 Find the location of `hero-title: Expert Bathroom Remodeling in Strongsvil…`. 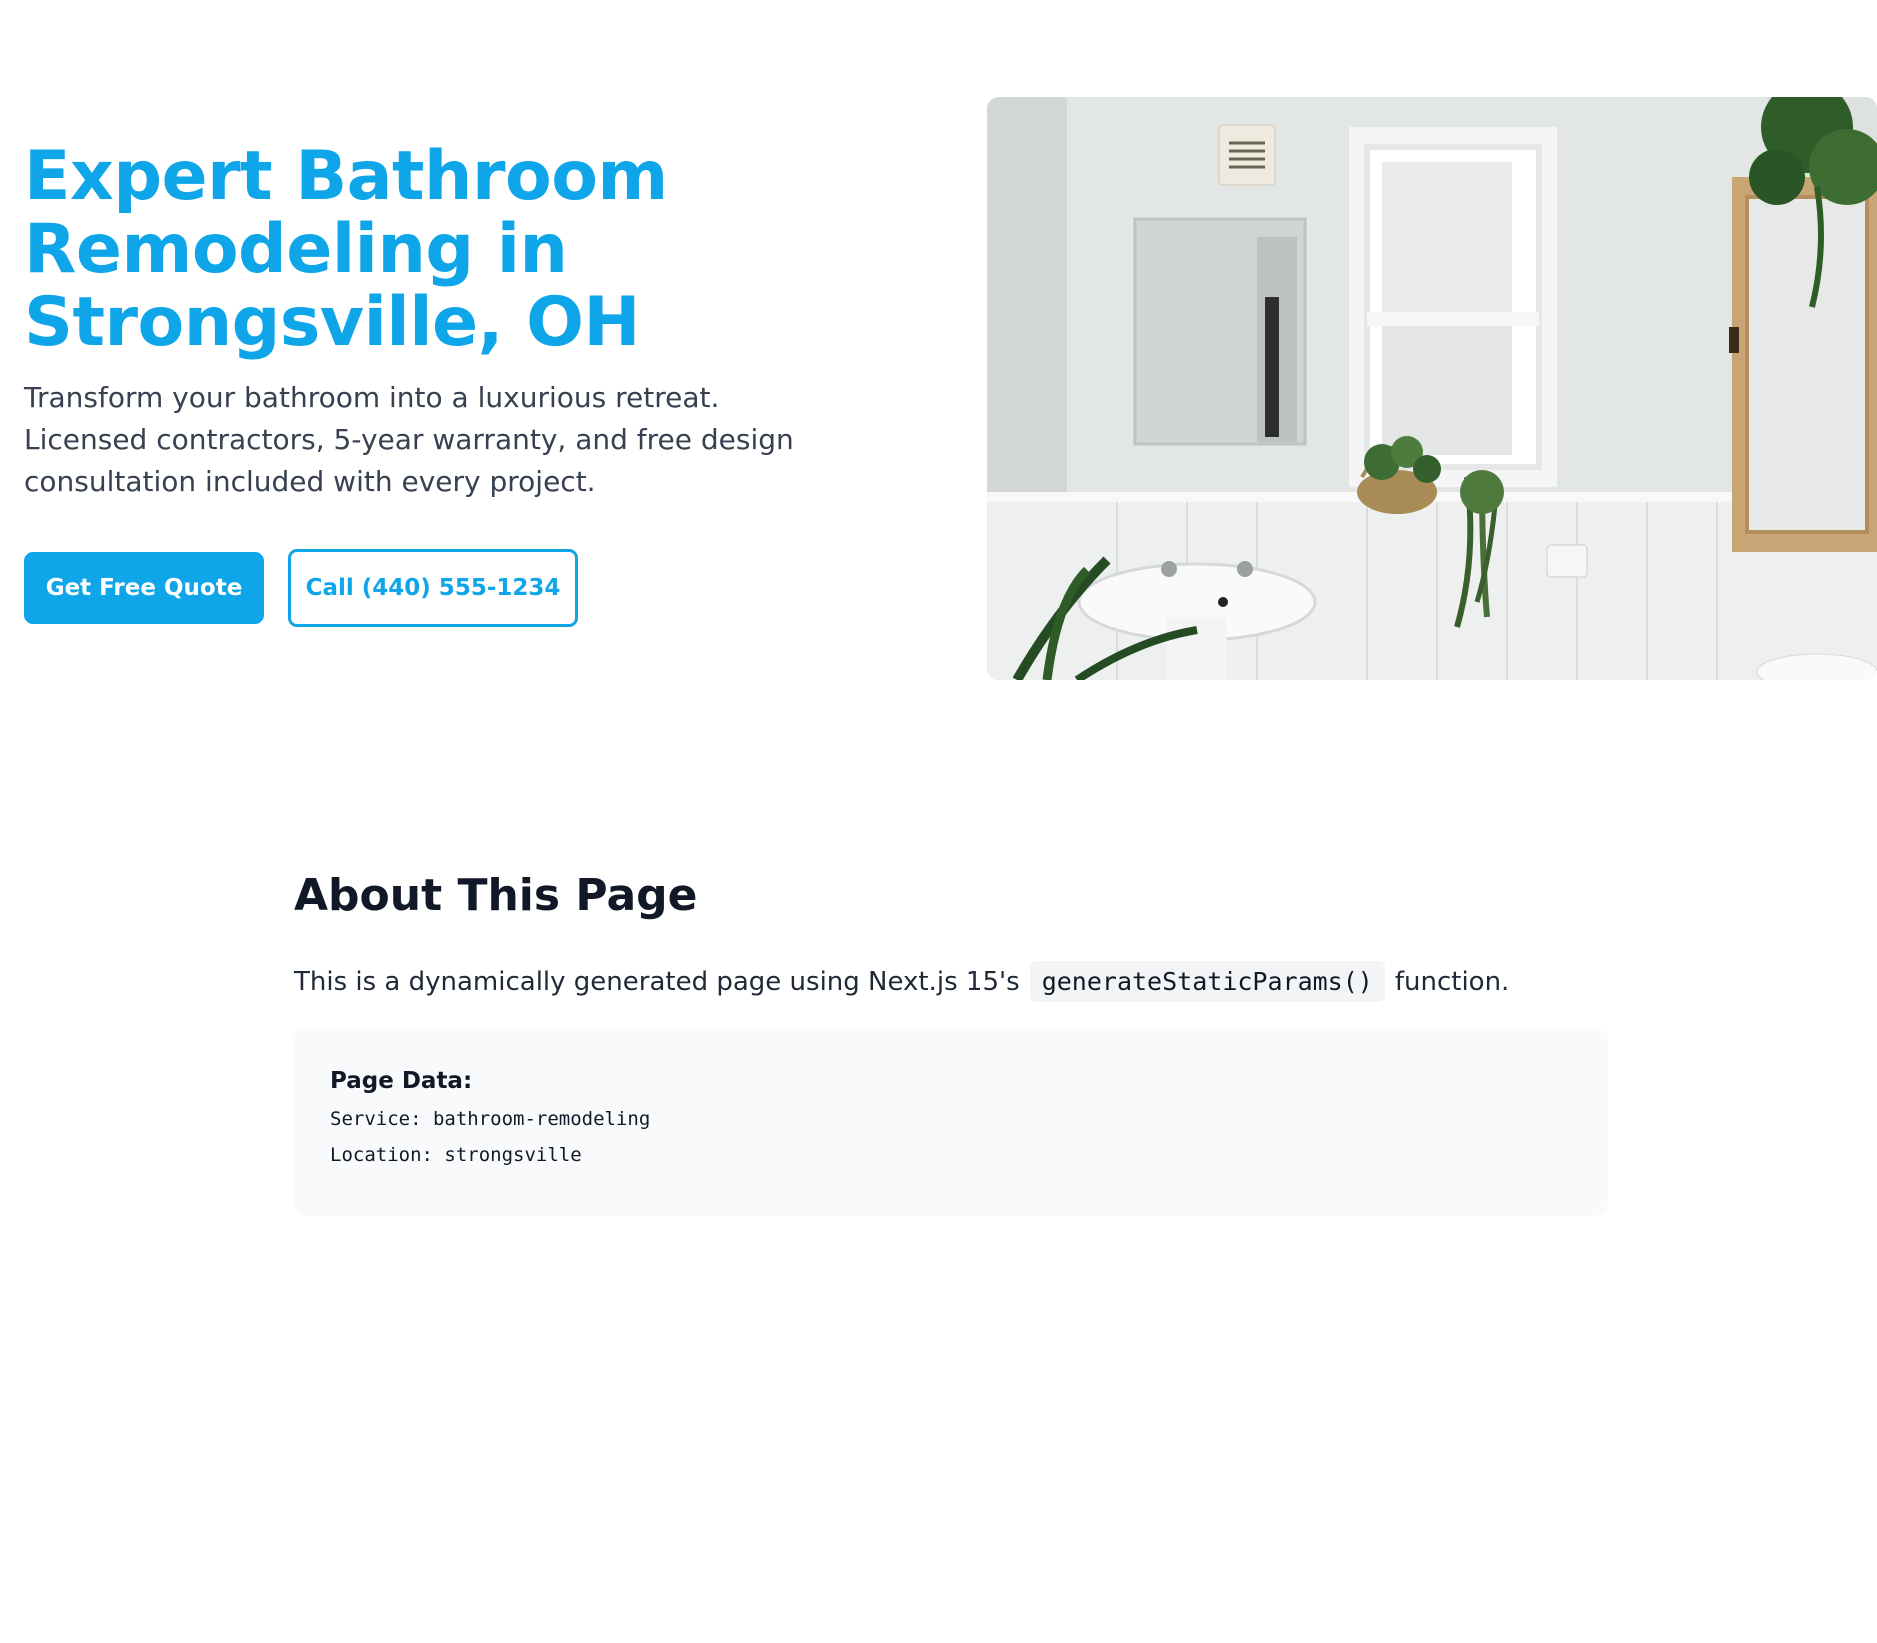

hero-title: Expert Bathroom Remodeling in Strongsvil… is located at coordinates (346, 249).